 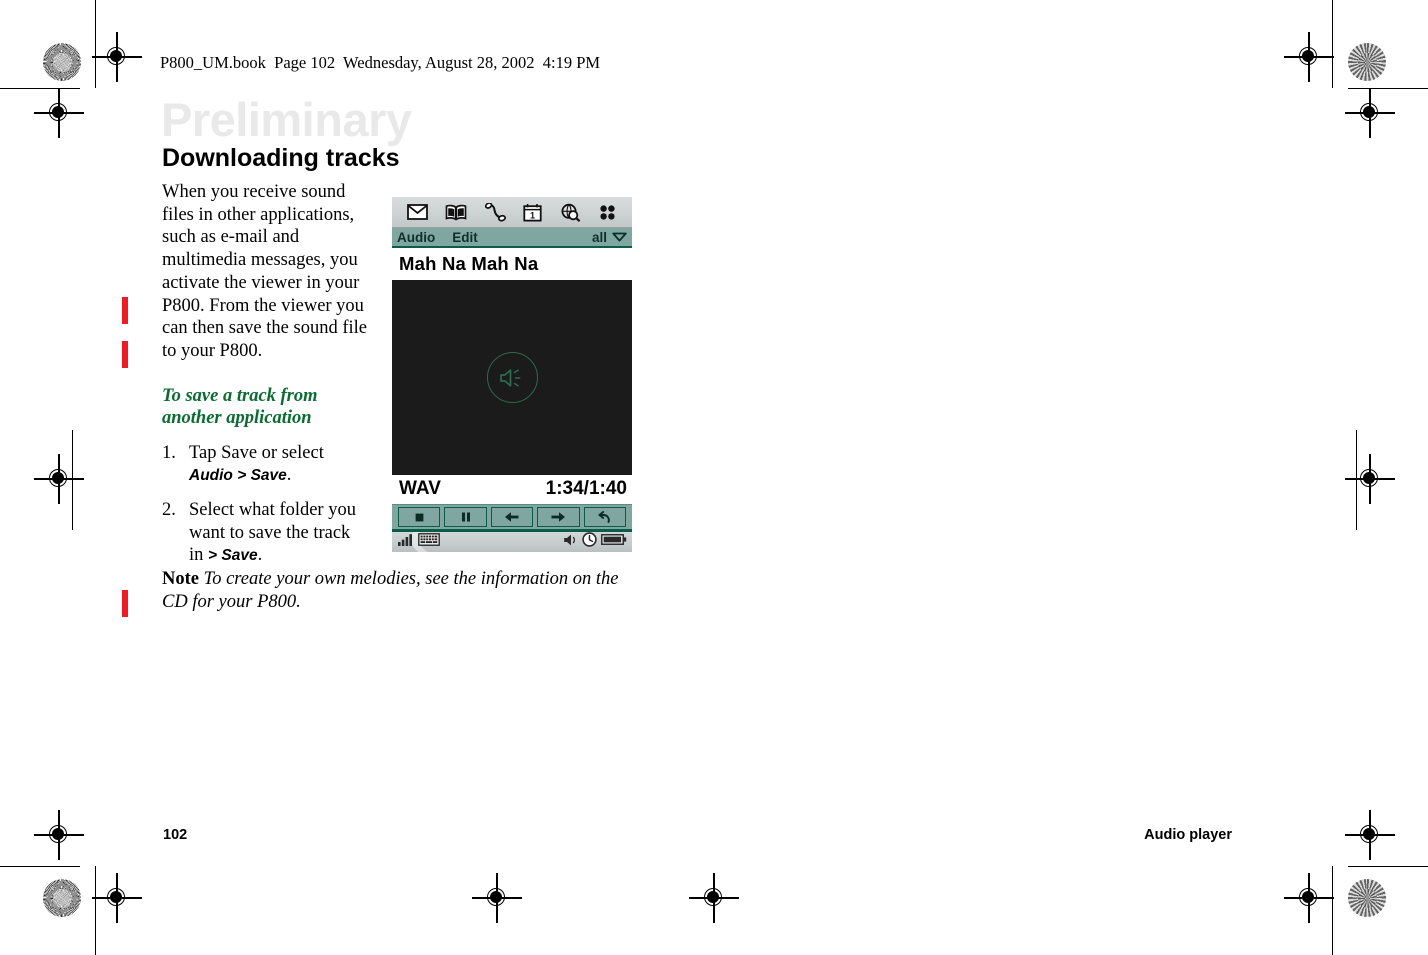 I want to click on step-number: 1., so click(x=169, y=452).